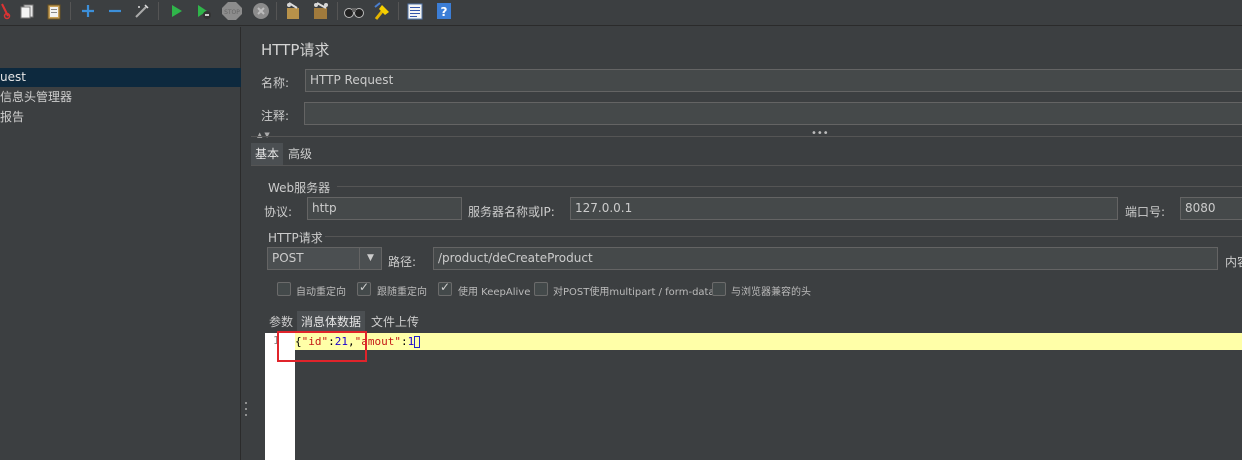 Image resolution: width=1242 pixels, height=460 pixels. What do you see at coordinates (411, 341) in the screenshot?
I see `json-value-amout: 1` at bounding box center [411, 341].